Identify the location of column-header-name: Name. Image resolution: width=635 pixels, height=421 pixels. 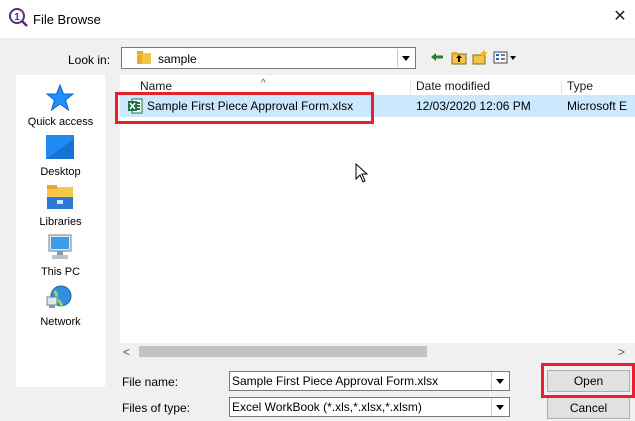
(156, 86).